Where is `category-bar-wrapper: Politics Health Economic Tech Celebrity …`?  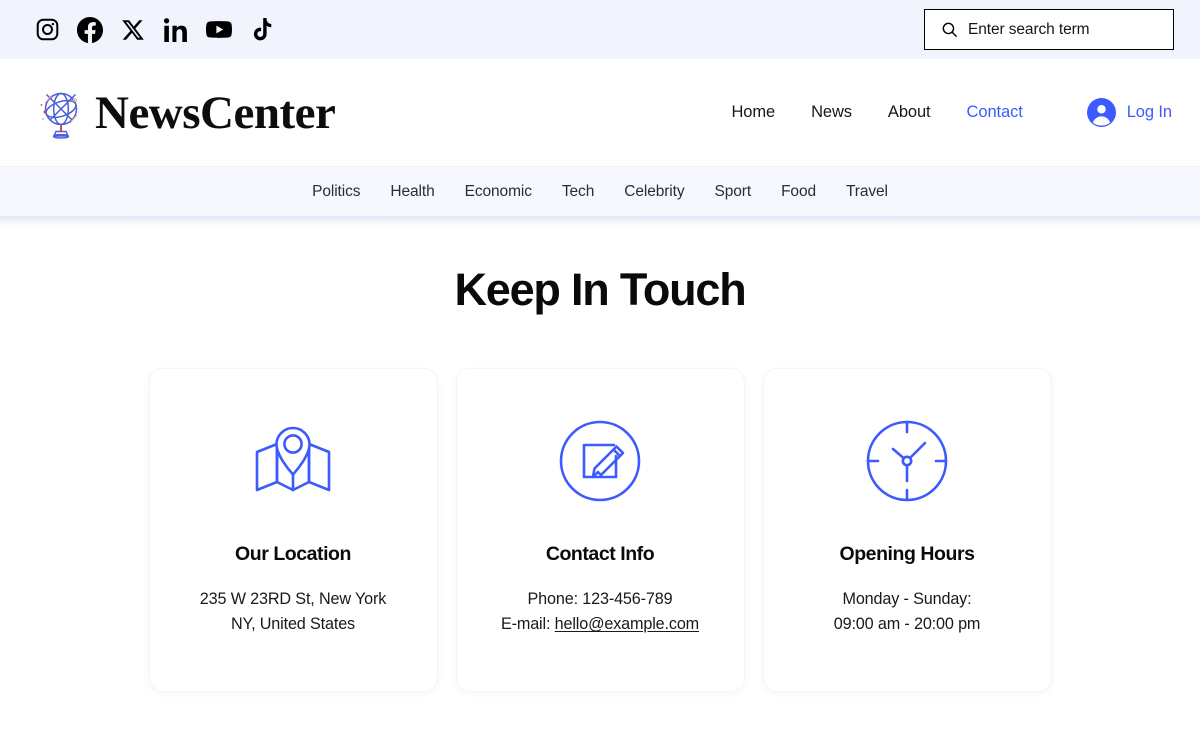 category-bar-wrapper: Politics Health Economic Tech Celebrity … is located at coordinates (600, 197).